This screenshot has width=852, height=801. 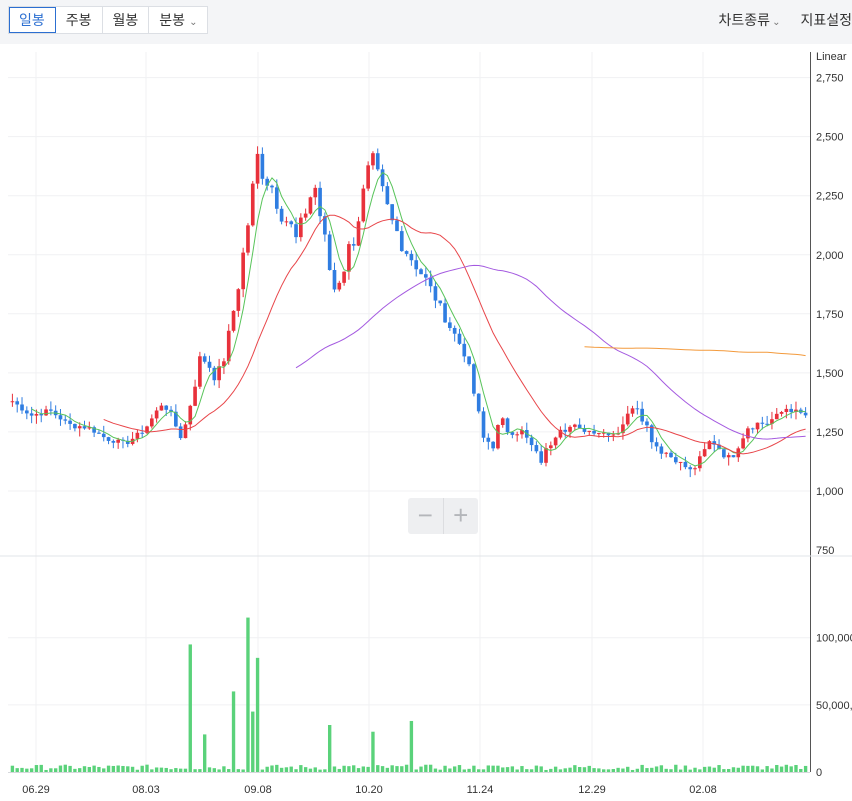 I want to click on tab-weekly: 주봉, so click(x=79, y=20).